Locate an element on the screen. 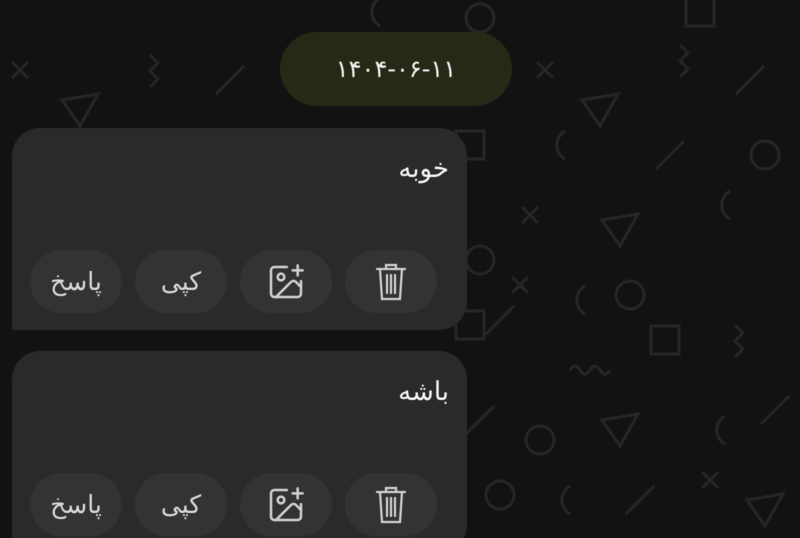 The width and height of the screenshot is (800, 538). message-text: باشه is located at coordinates (423, 392).